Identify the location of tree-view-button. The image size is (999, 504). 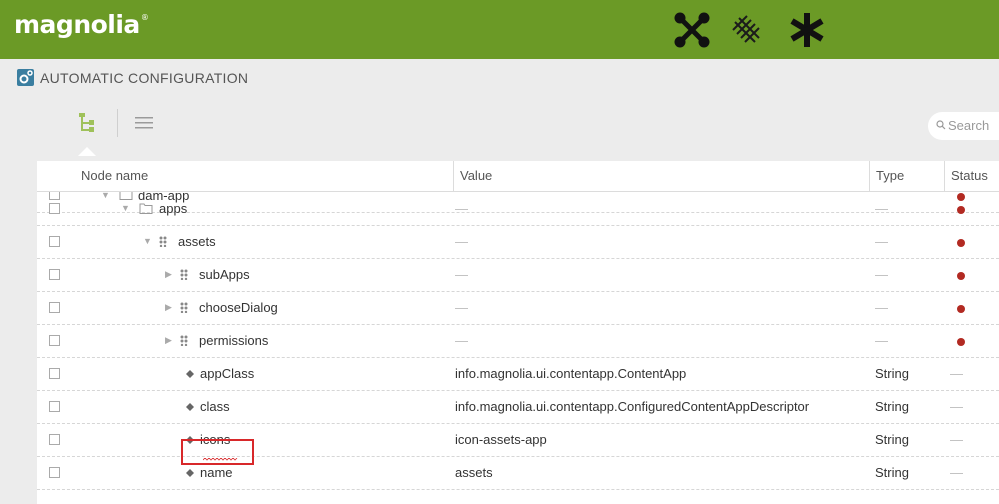
(87, 125).